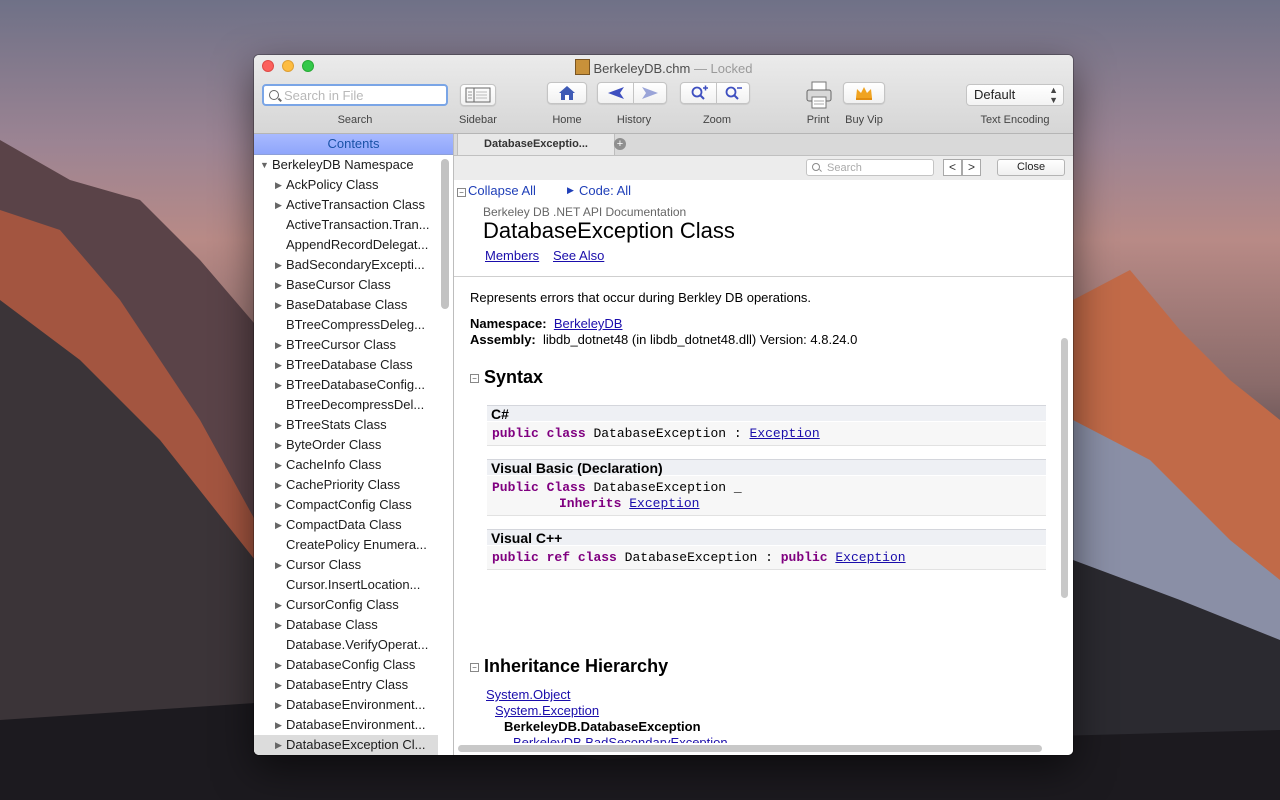  I want to click on collapse-all-link: Collapse All, so click(502, 190).